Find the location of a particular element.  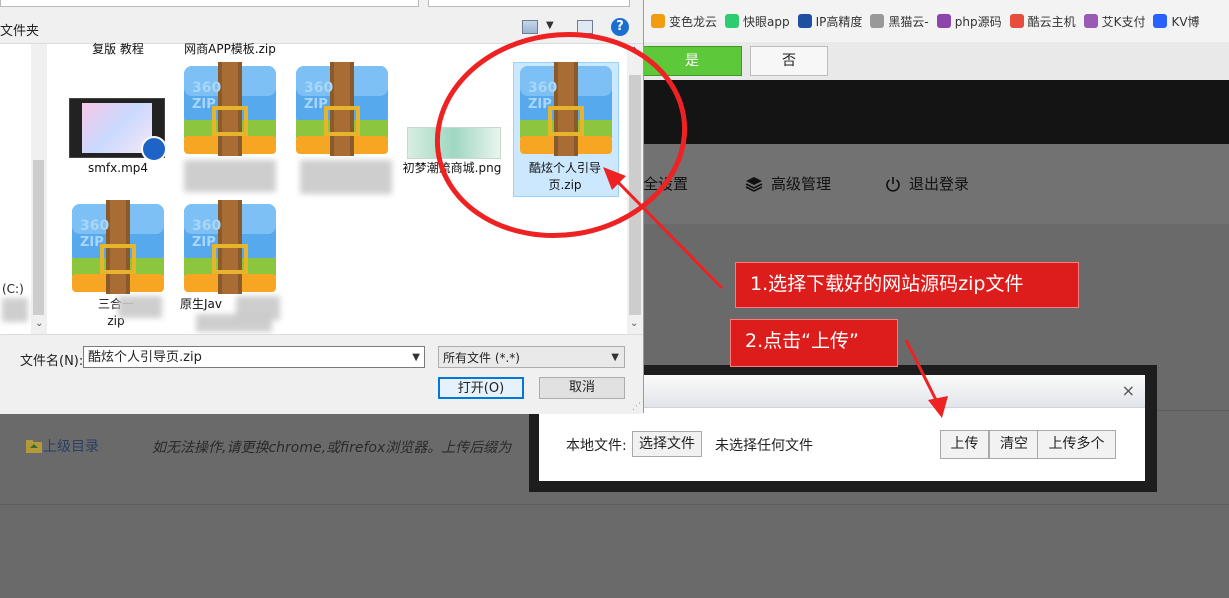

dialog-toolbar: 文件夹 ▼ ? is located at coordinates (321, 22).